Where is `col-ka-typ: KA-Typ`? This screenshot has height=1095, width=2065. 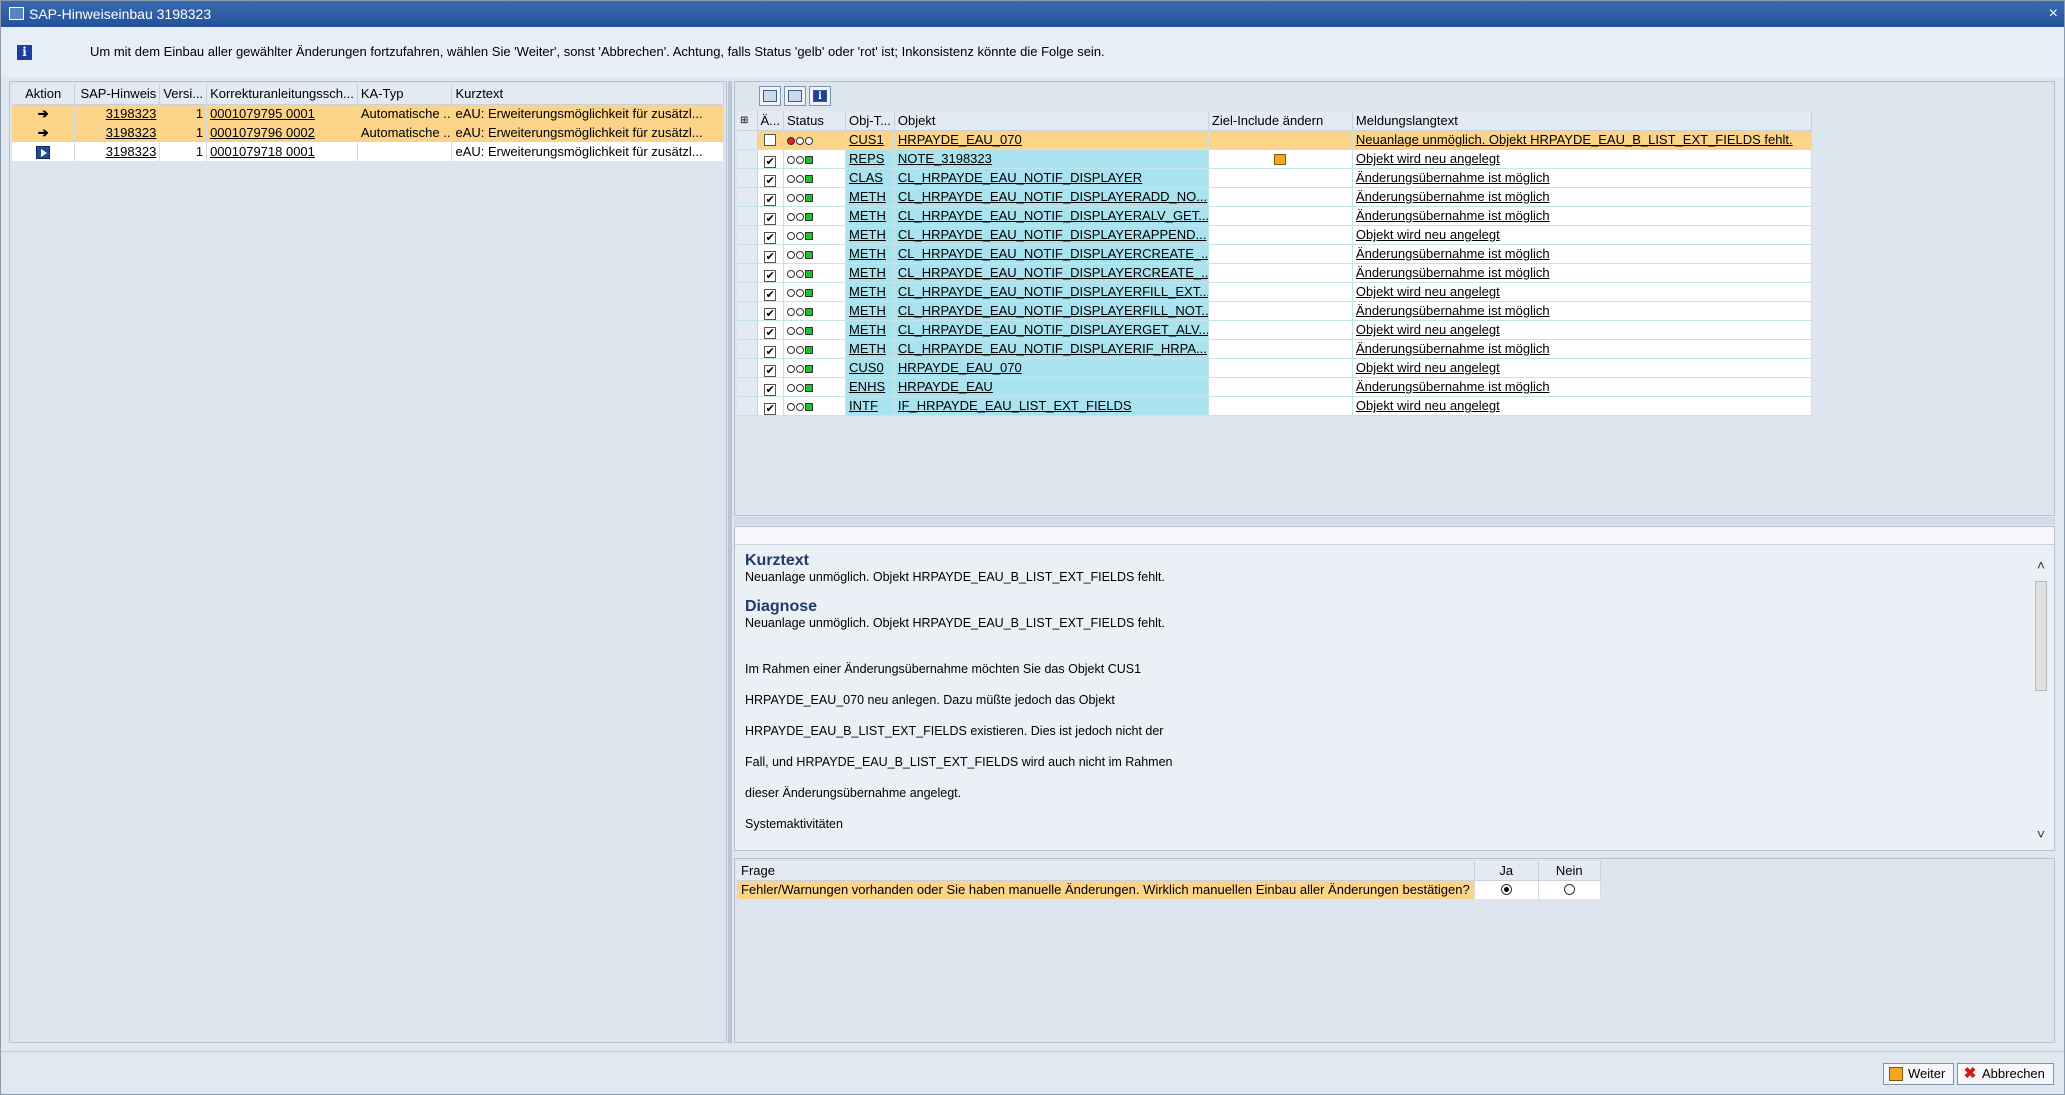
col-ka-typ: KA-Typ is located at coordinates (405, 94).